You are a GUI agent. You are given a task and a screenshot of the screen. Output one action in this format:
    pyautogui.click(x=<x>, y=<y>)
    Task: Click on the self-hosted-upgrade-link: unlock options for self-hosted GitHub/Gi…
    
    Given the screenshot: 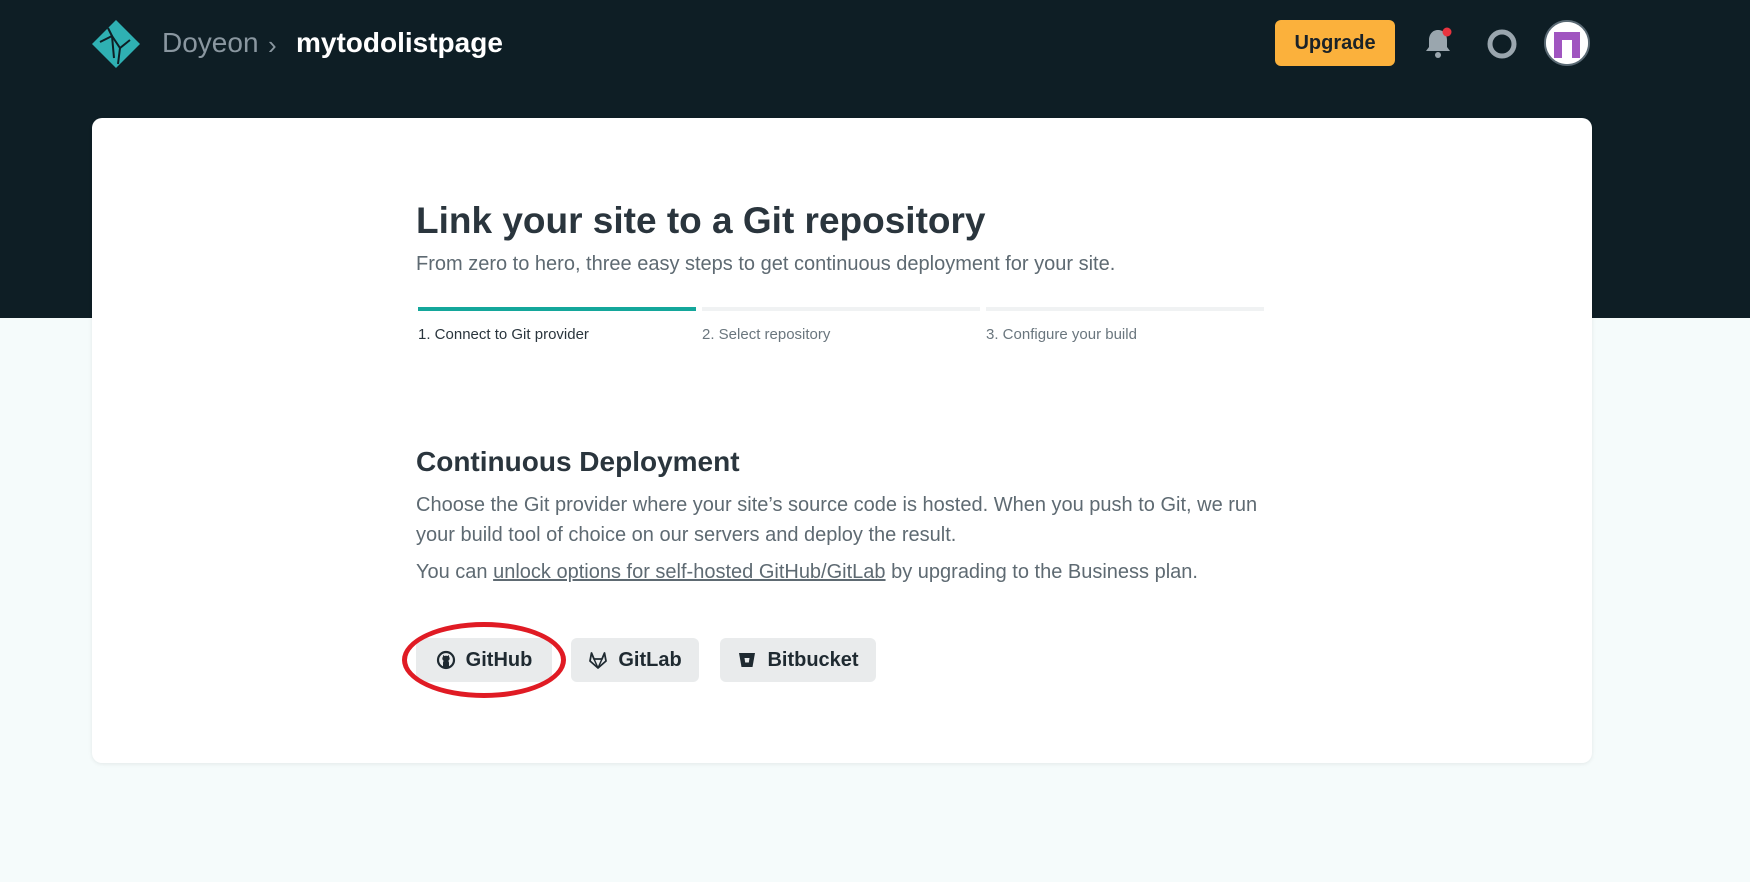 What is the action you would take?
    pyautogui.click(x=689, y=572)
    